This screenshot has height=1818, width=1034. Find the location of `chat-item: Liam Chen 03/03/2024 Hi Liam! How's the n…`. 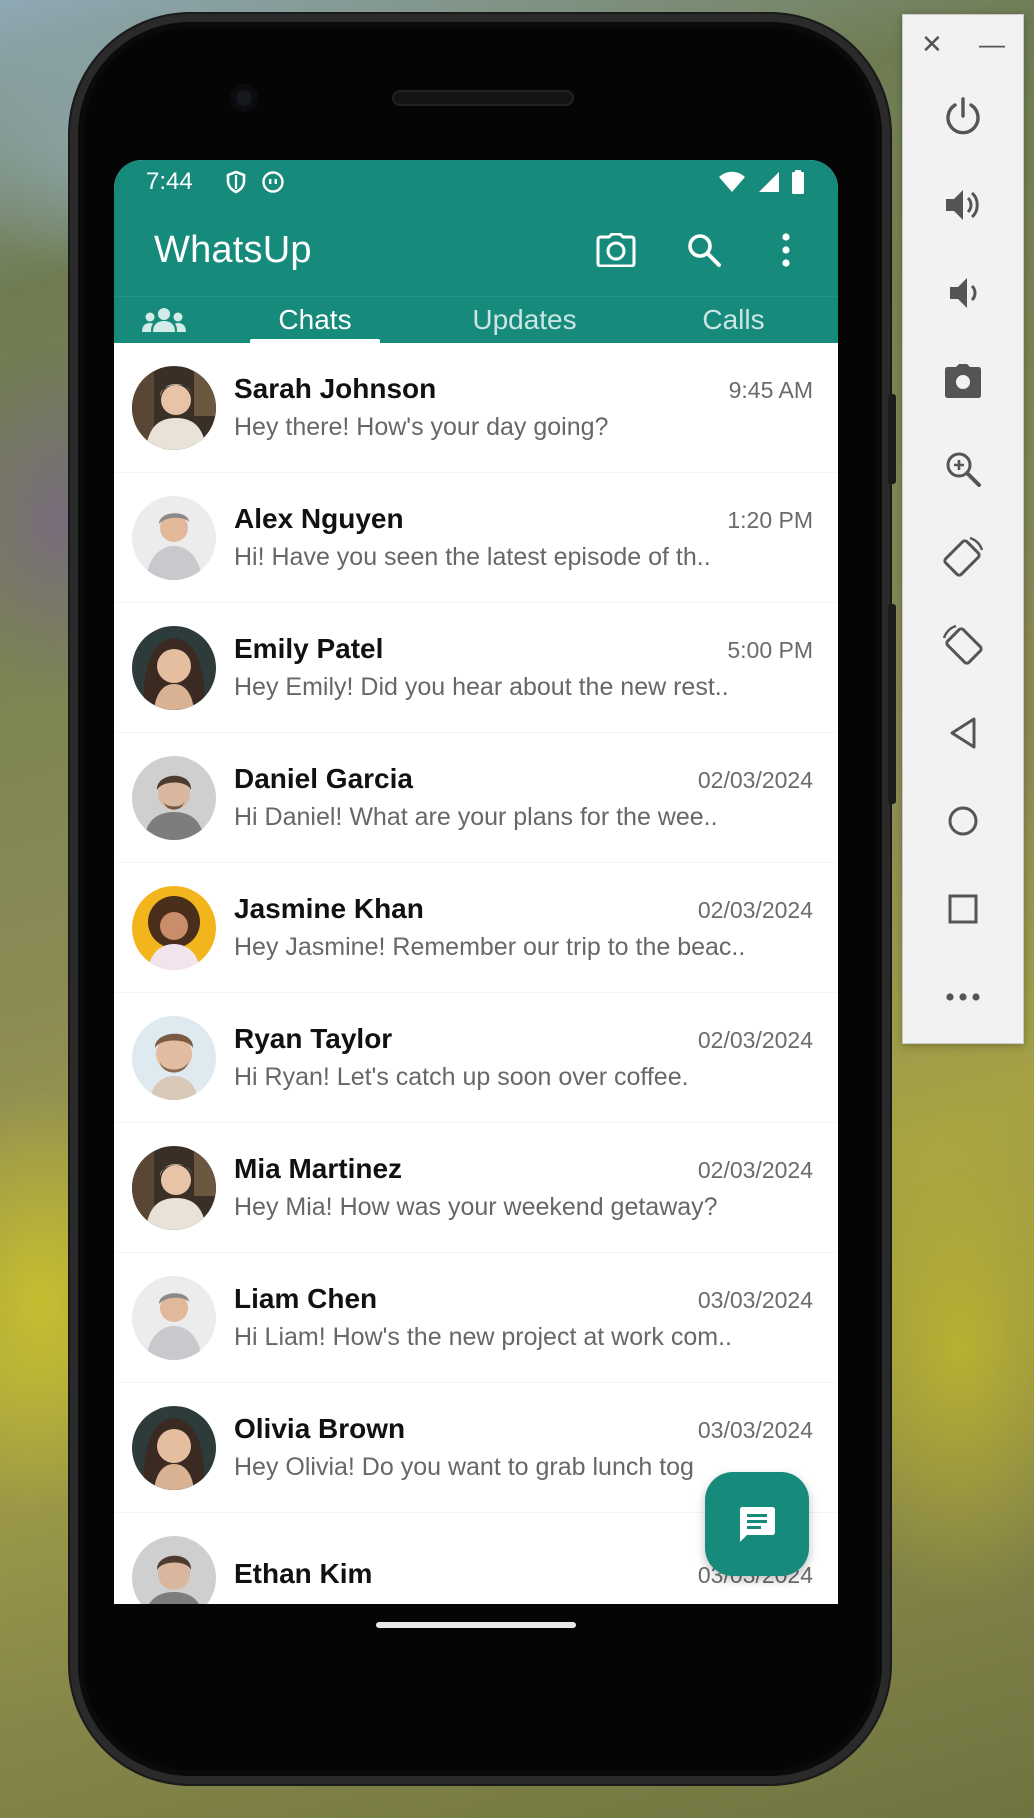

chat-item: Liam Chen 03/03/2024 Hi Liam! How's the n… is located at coordinates (476, 1318).